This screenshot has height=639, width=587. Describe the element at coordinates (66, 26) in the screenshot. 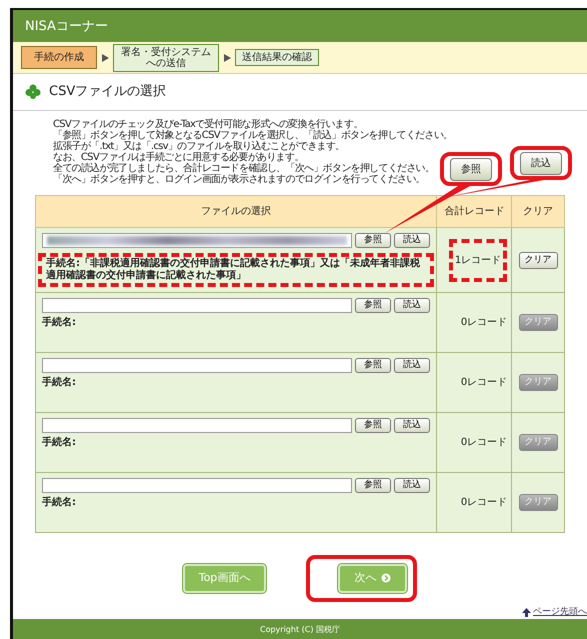

I see `corner-title: NISAコーナー` at that location.